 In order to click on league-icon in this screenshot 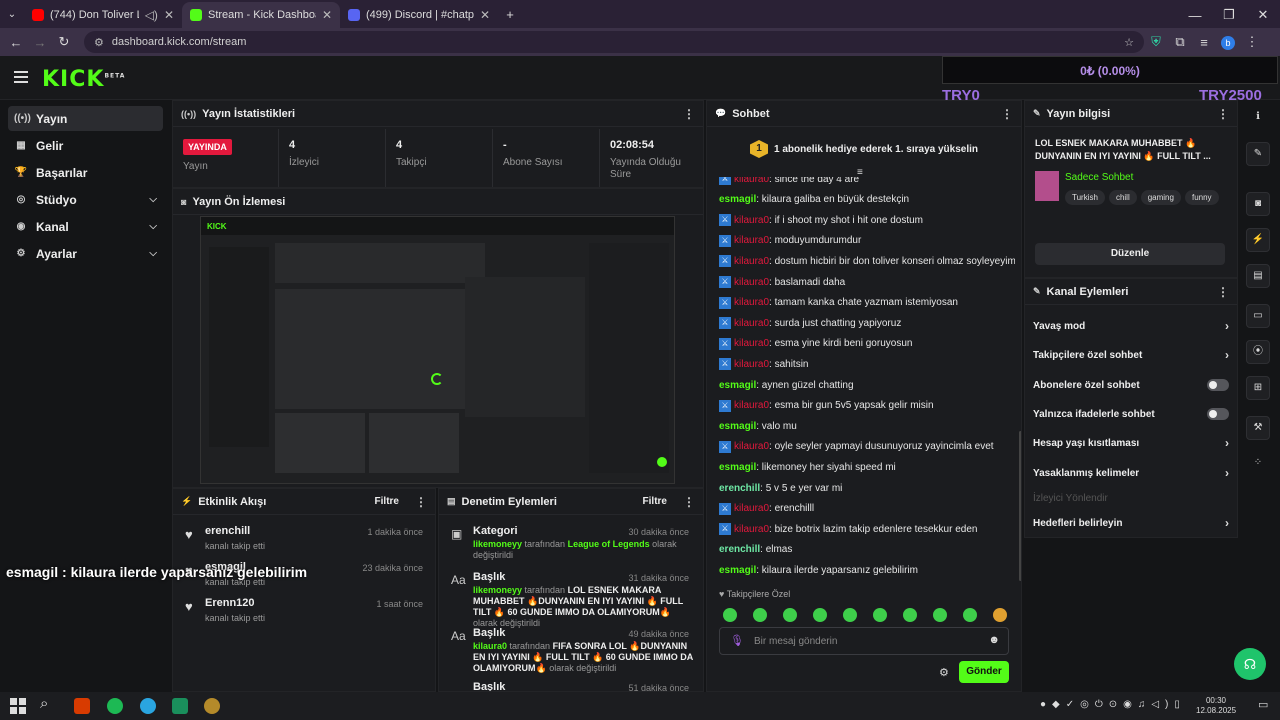, I will do `click(212, 706)`.